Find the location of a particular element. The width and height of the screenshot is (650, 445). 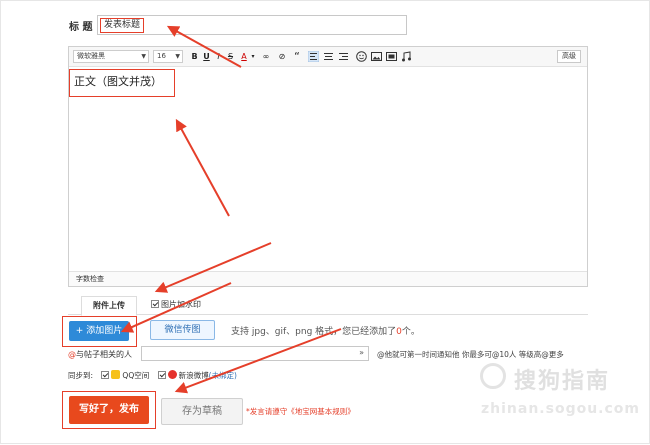

underline-button: U is located at coordinates (206, 56).